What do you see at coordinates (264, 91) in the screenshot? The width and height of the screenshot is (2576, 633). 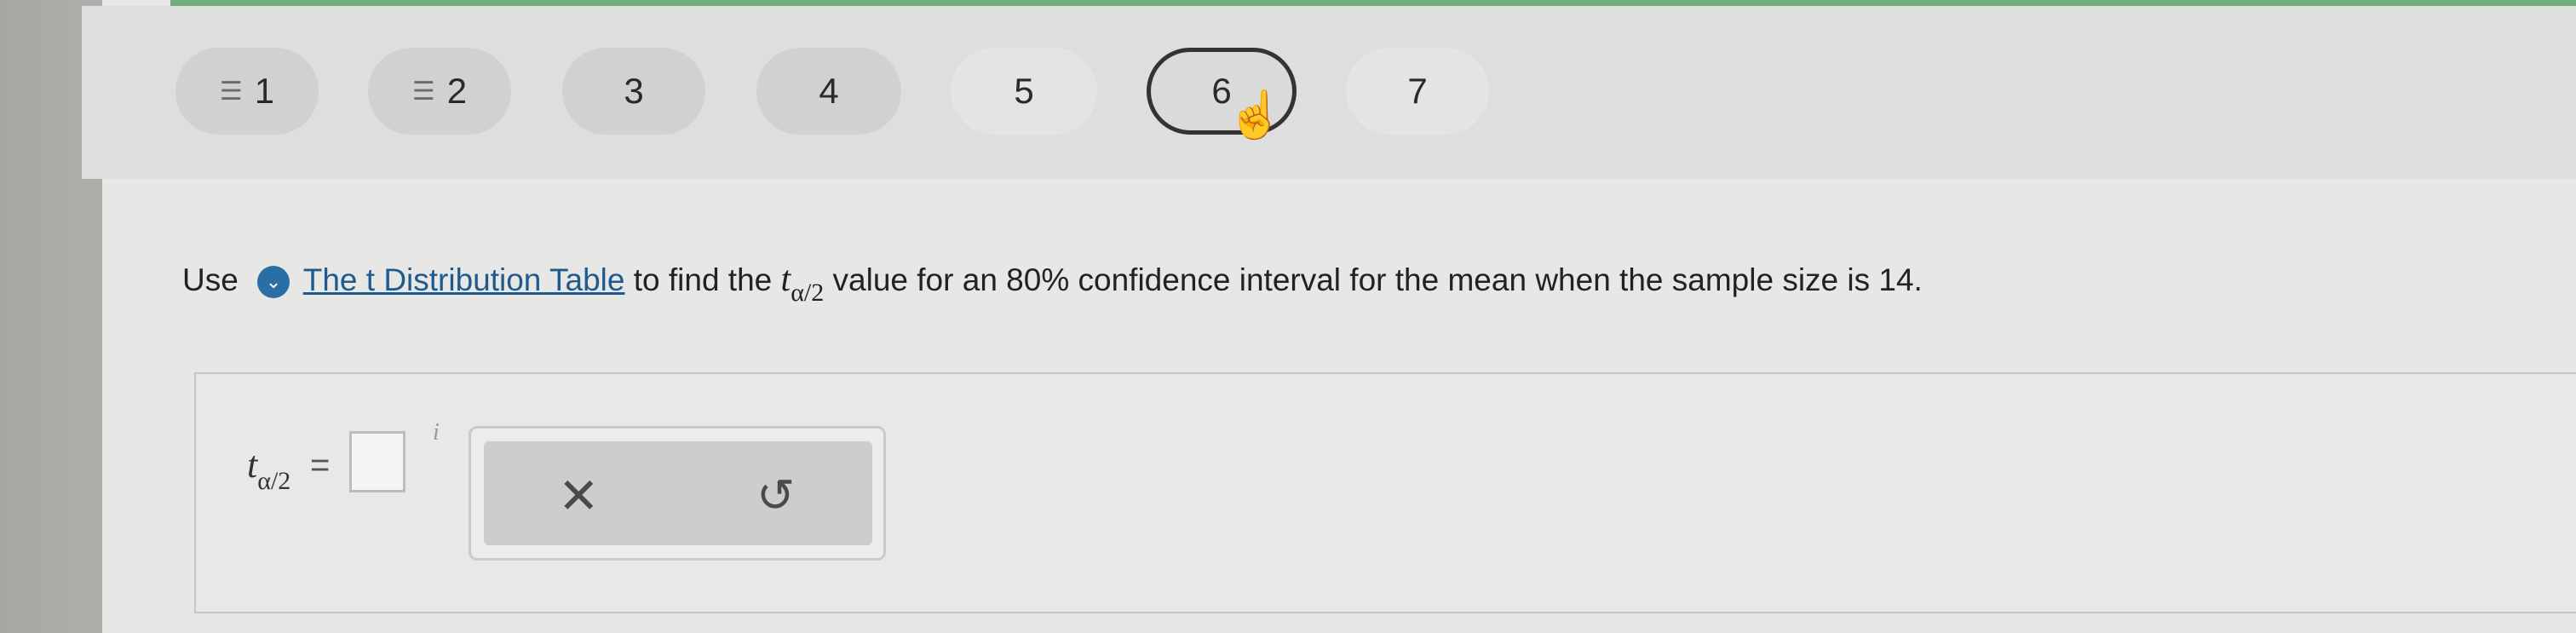 I see `question-nav-1-label: 1` at bounding box center [264, 91].